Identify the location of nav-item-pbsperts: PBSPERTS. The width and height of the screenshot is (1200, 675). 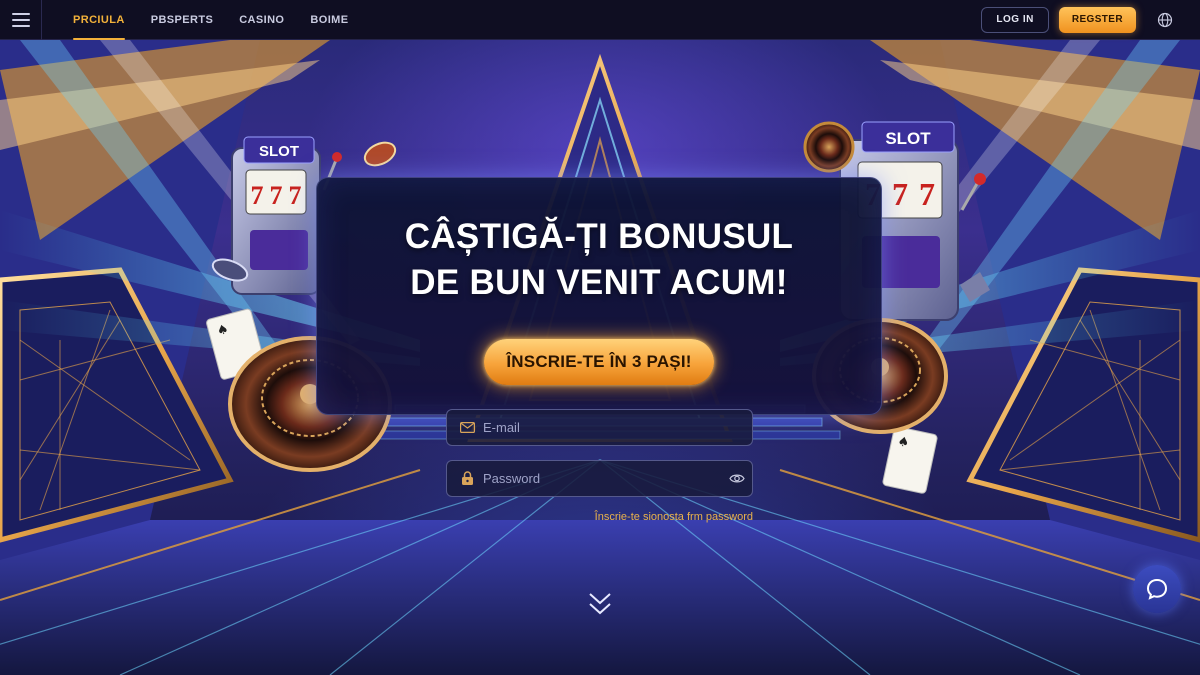
(182, 20).